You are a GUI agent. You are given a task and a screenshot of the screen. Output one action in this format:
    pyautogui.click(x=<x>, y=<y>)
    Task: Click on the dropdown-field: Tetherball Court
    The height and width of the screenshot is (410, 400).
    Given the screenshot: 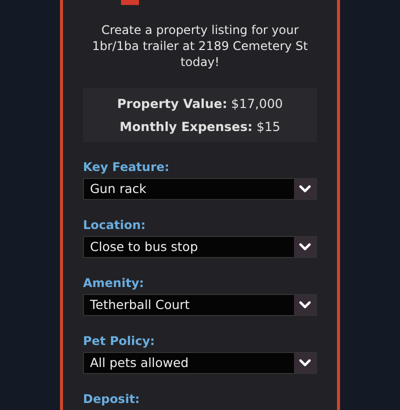 What is the action you would take?
    pyautogui.click(x=200, y=305)
    